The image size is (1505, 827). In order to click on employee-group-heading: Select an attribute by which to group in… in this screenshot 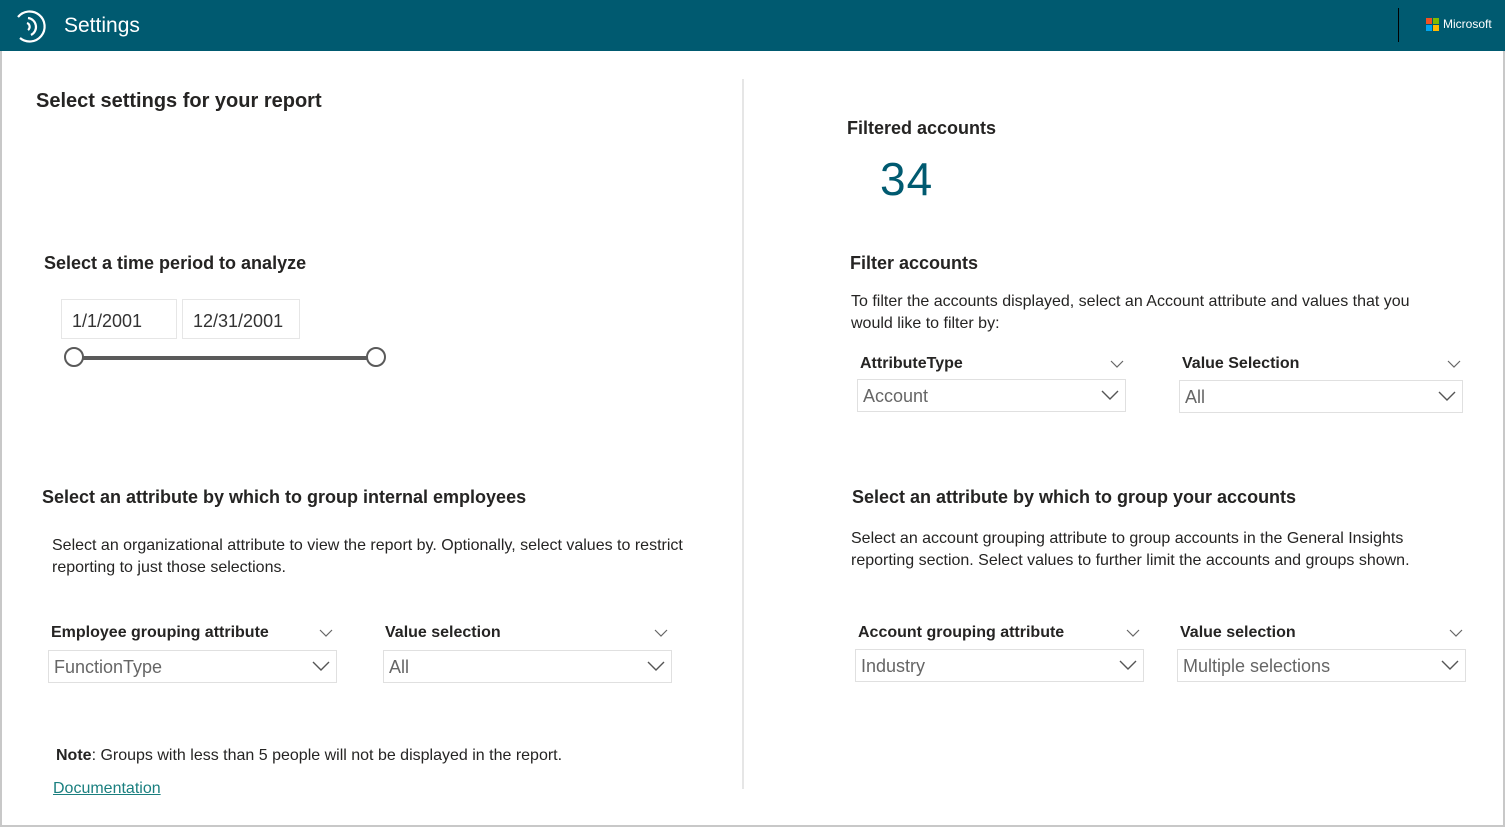, I will do `click(284, 497)`.